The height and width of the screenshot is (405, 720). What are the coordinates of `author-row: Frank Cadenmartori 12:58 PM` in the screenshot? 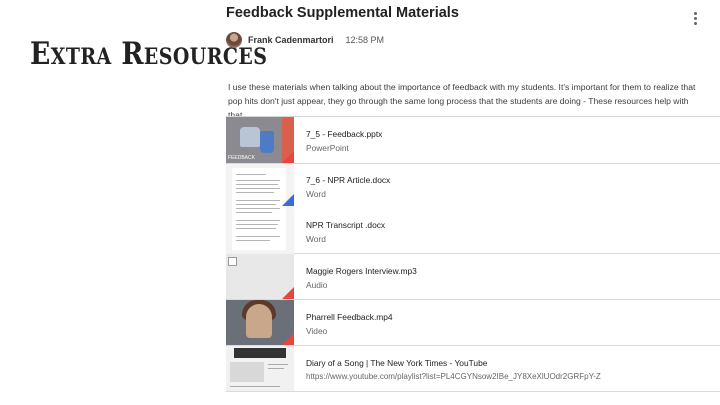 It's located at (305, 40).